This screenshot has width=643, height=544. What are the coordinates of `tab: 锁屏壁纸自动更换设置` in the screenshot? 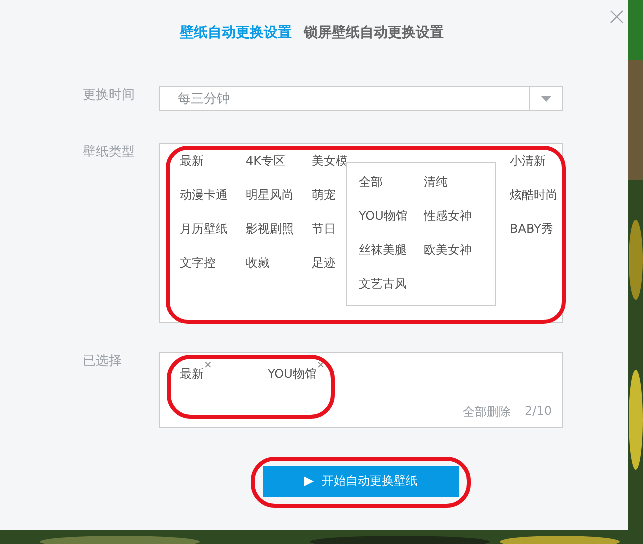 It's located at (374, 34).